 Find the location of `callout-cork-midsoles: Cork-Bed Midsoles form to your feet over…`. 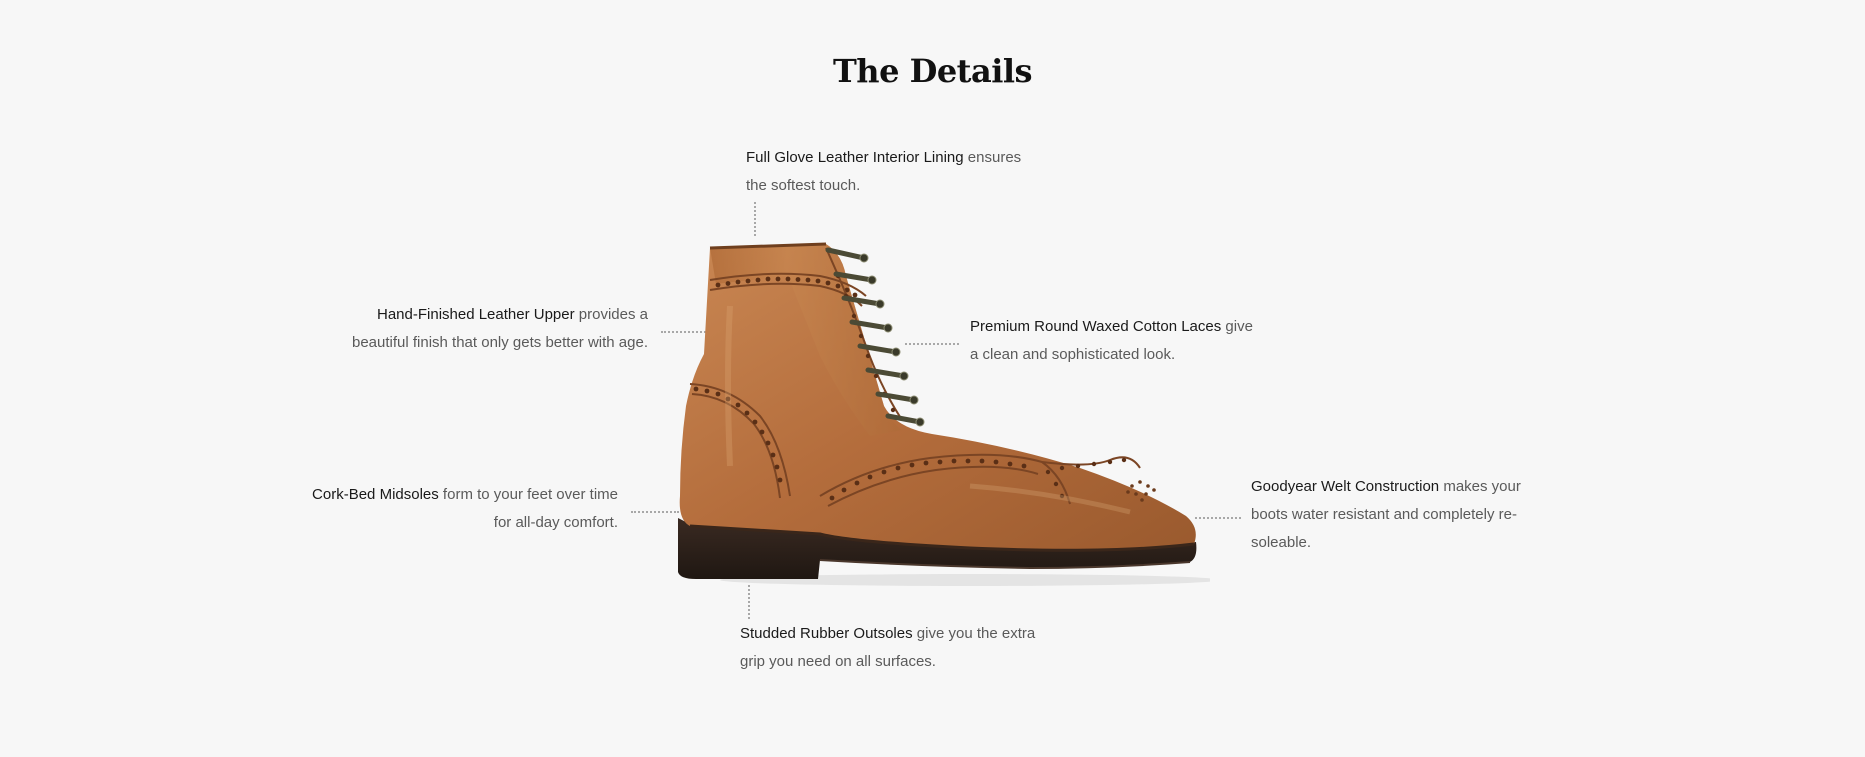

callout-cork-midsoles: Cork-Bed Midsoles form to your feet over… is located at coordinates (464, 509).